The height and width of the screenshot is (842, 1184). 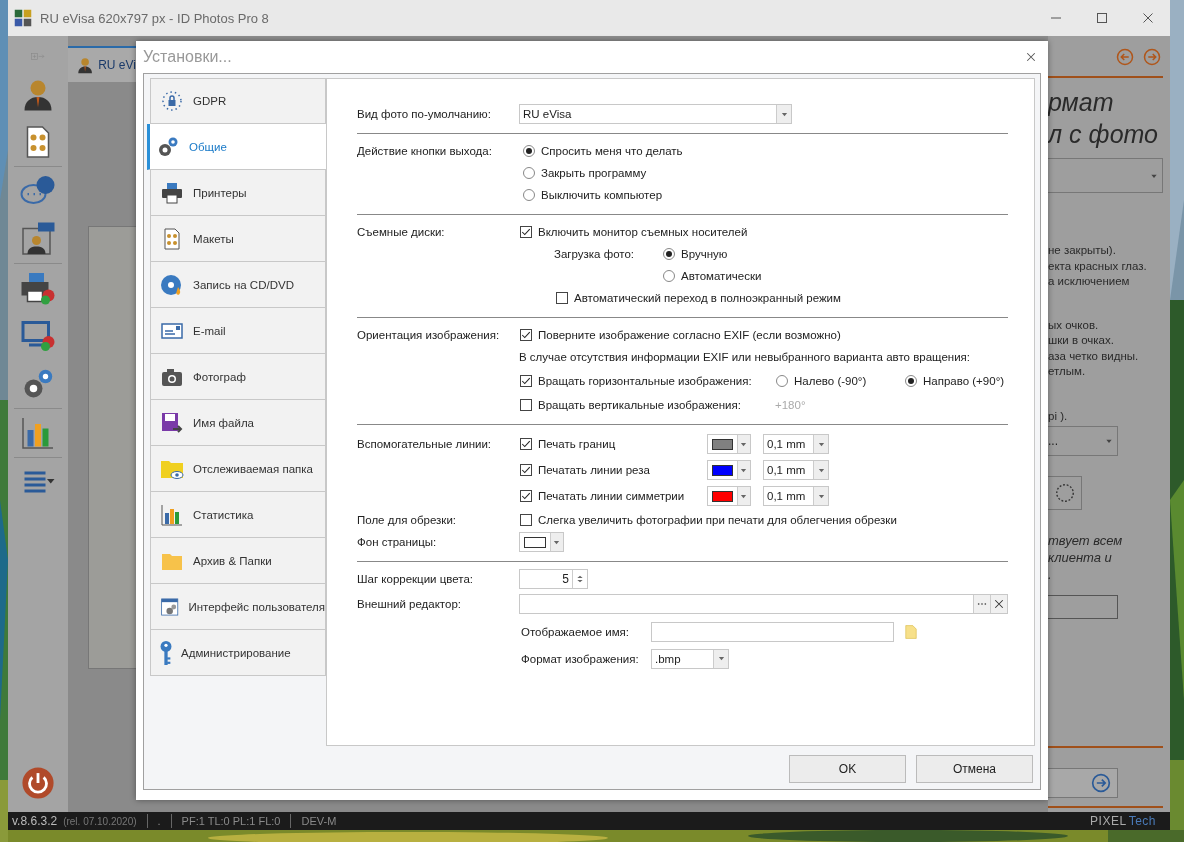 What do you see at coordinates (1082, 250) in the screenshot?
I see `info-text: не закрыты).` at bounding box center [1082, 250].